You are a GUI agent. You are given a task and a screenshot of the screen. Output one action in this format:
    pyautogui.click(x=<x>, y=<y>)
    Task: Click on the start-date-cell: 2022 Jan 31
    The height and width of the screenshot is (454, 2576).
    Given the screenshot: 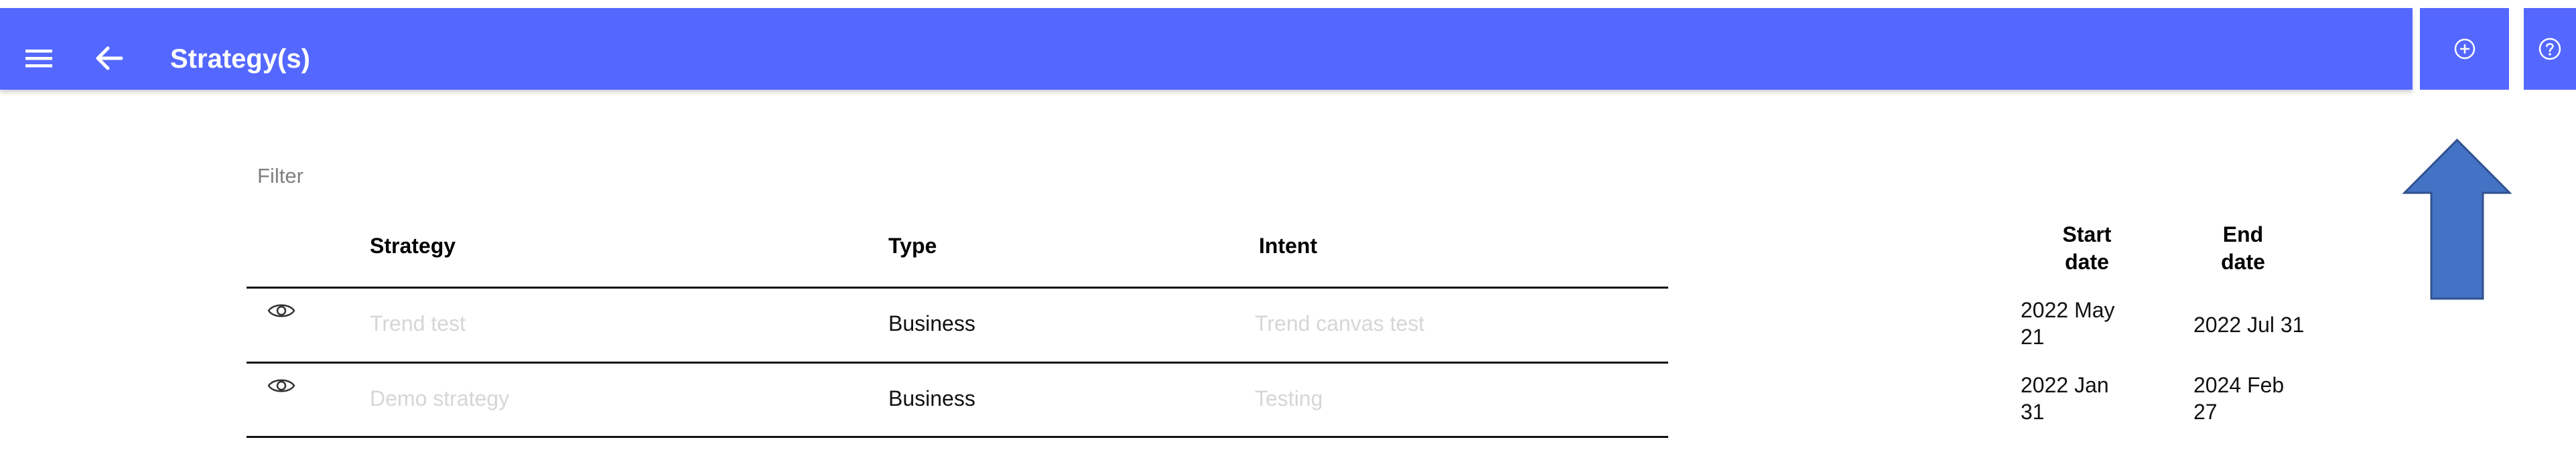 What is the action you would take?
    pyautogui.click(x=2081, y=398)
    